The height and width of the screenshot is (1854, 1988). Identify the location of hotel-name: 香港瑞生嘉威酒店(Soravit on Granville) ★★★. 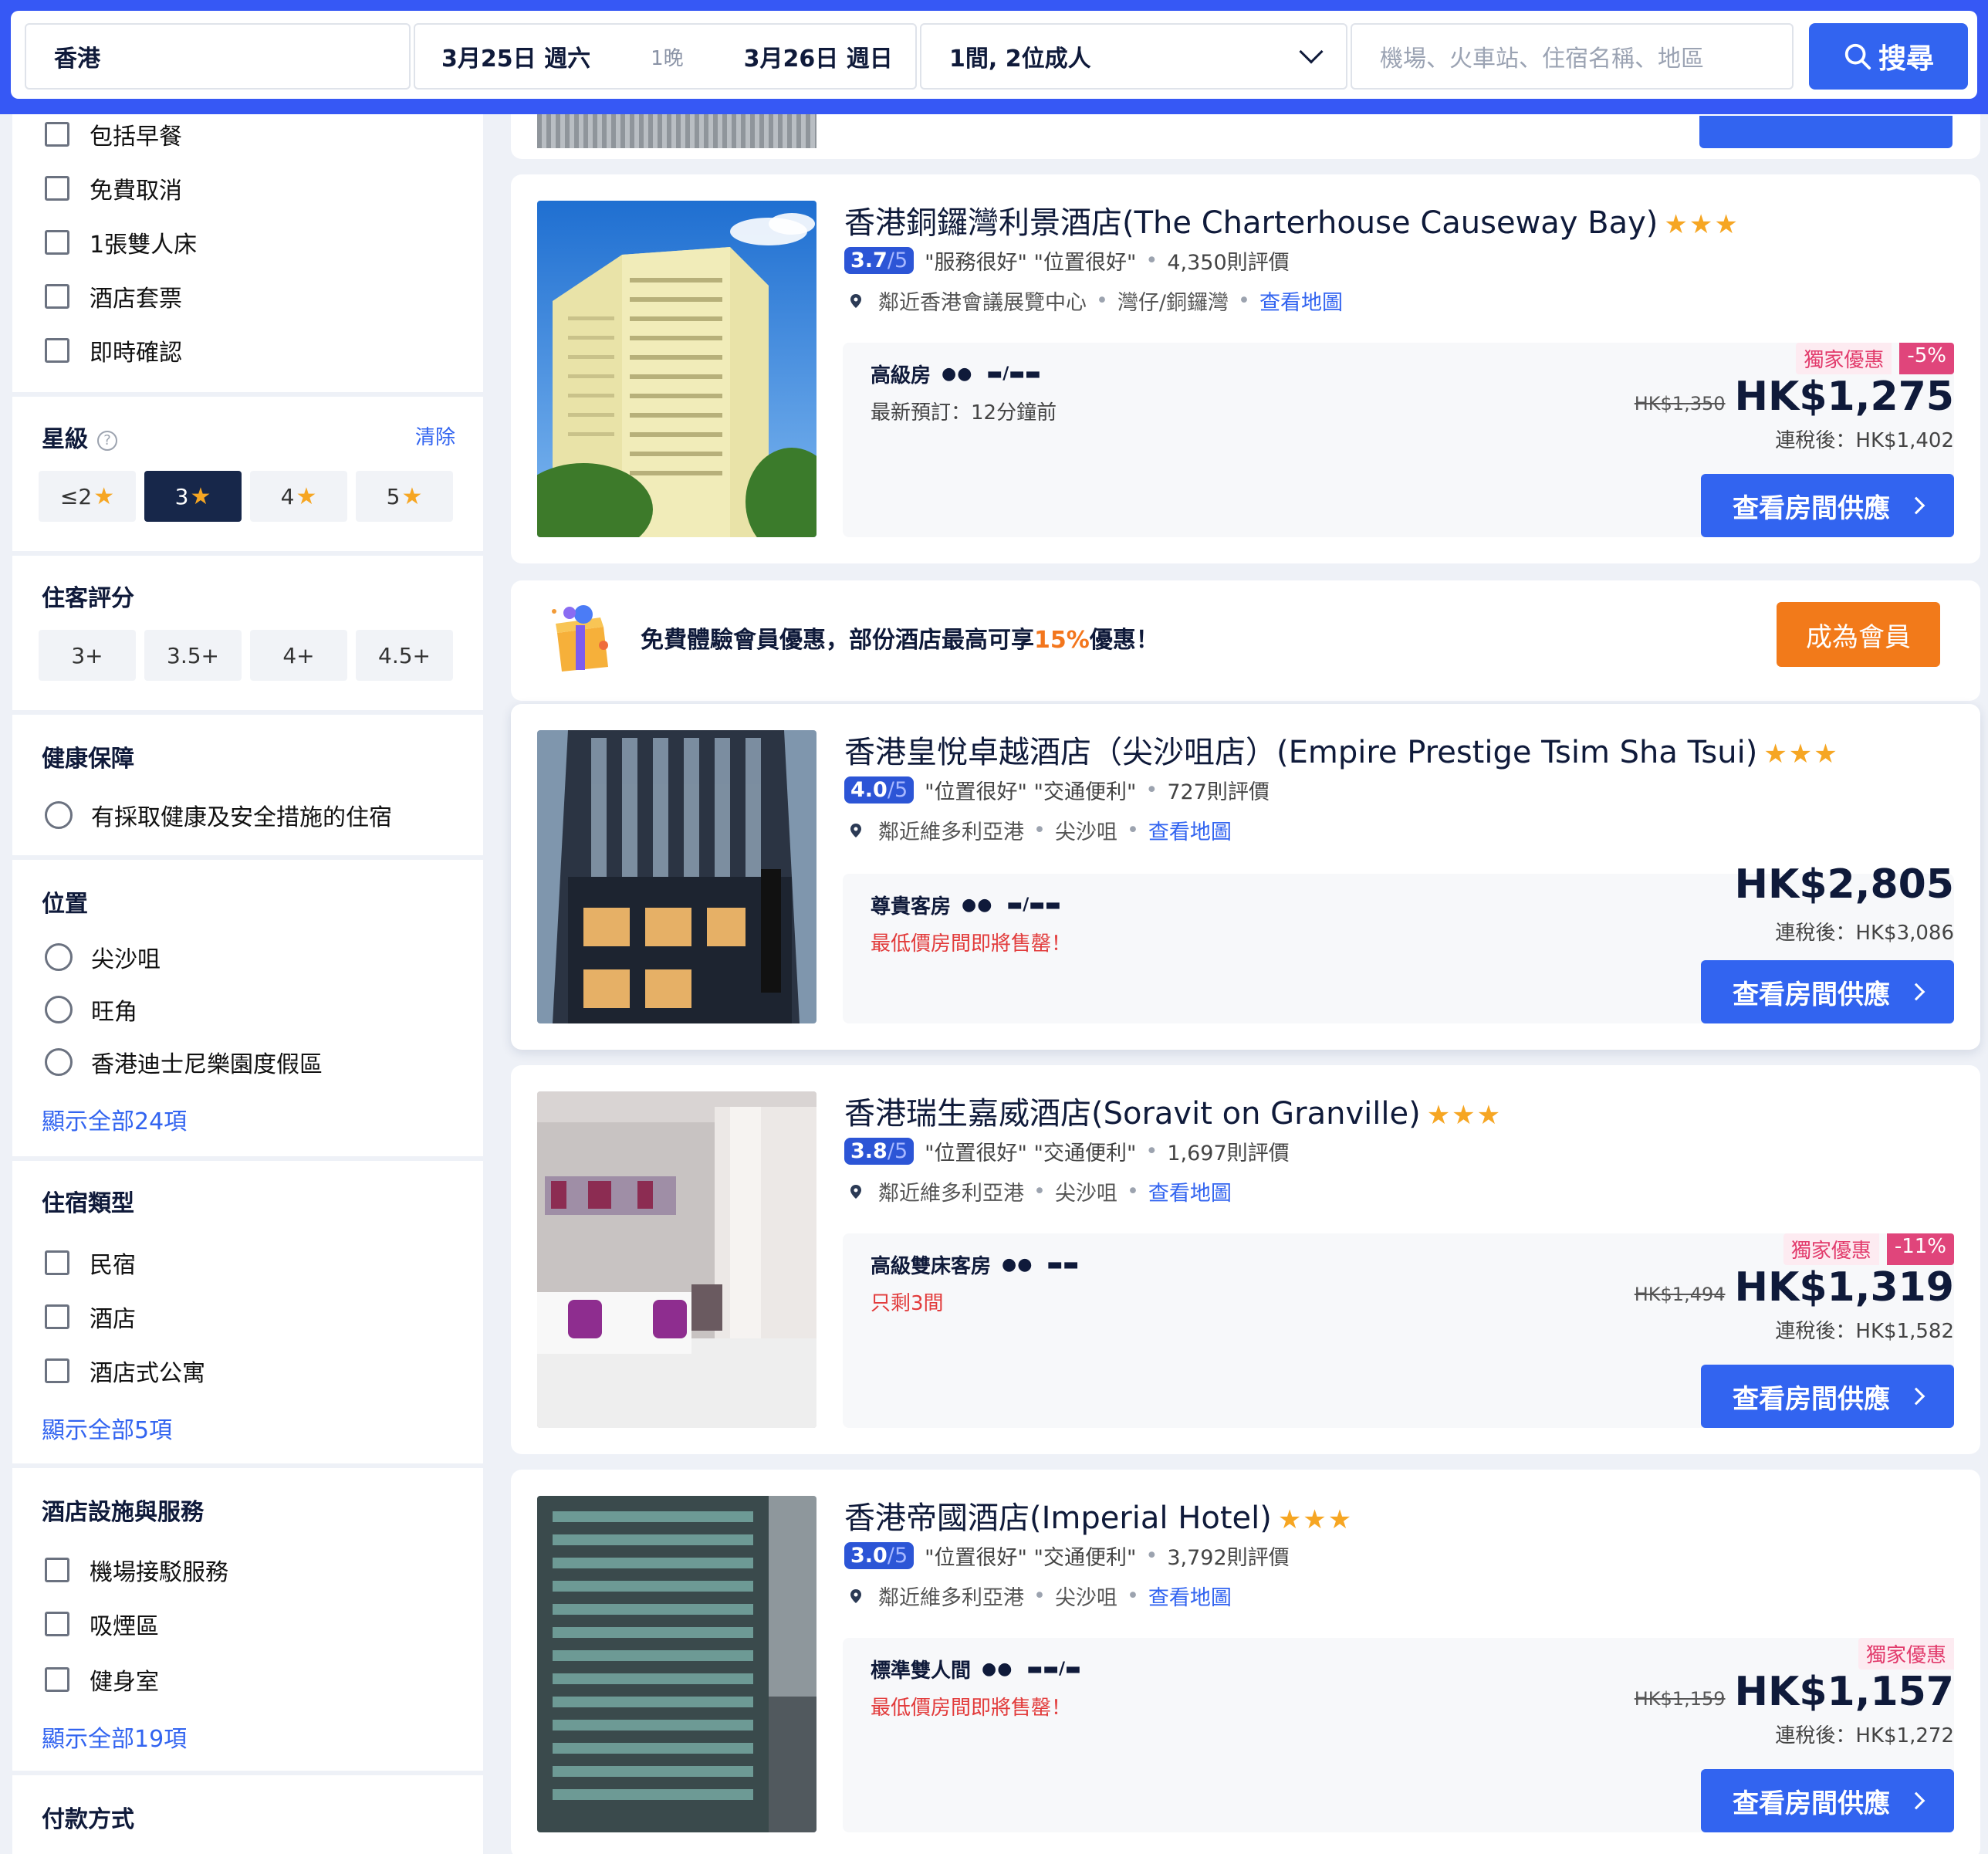
(1173, 1110).